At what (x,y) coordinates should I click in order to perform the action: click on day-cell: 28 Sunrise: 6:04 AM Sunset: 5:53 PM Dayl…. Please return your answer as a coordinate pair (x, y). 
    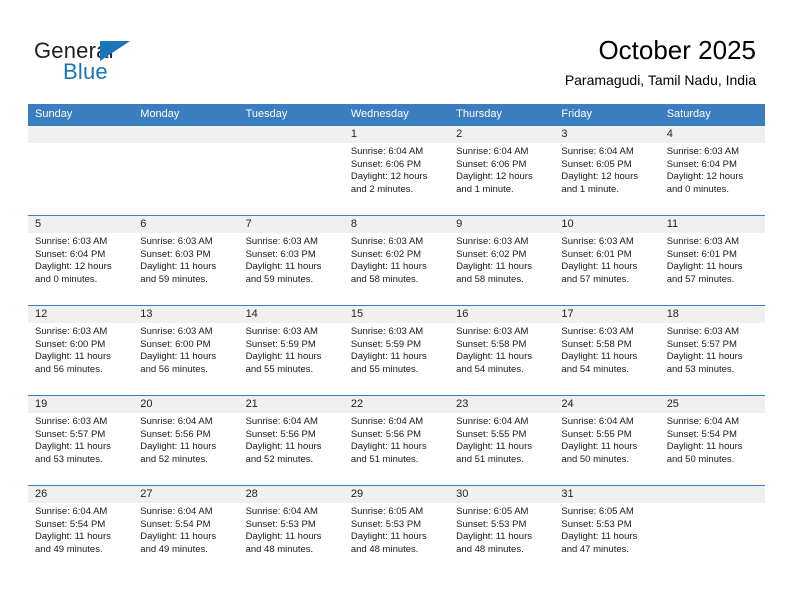
    Looking at the image, I should click on (291, 530).